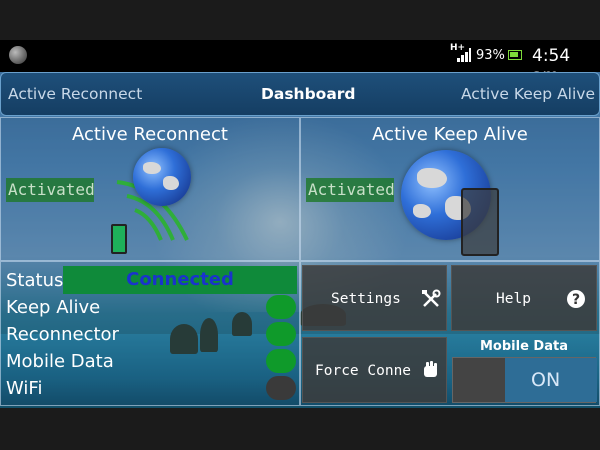 Image resolution: width=600 pixels, height=450 pixels. Describe the element at coordinates (62, 334) in the screenshot. I see `reconnector-label: Reconnector` at that location.